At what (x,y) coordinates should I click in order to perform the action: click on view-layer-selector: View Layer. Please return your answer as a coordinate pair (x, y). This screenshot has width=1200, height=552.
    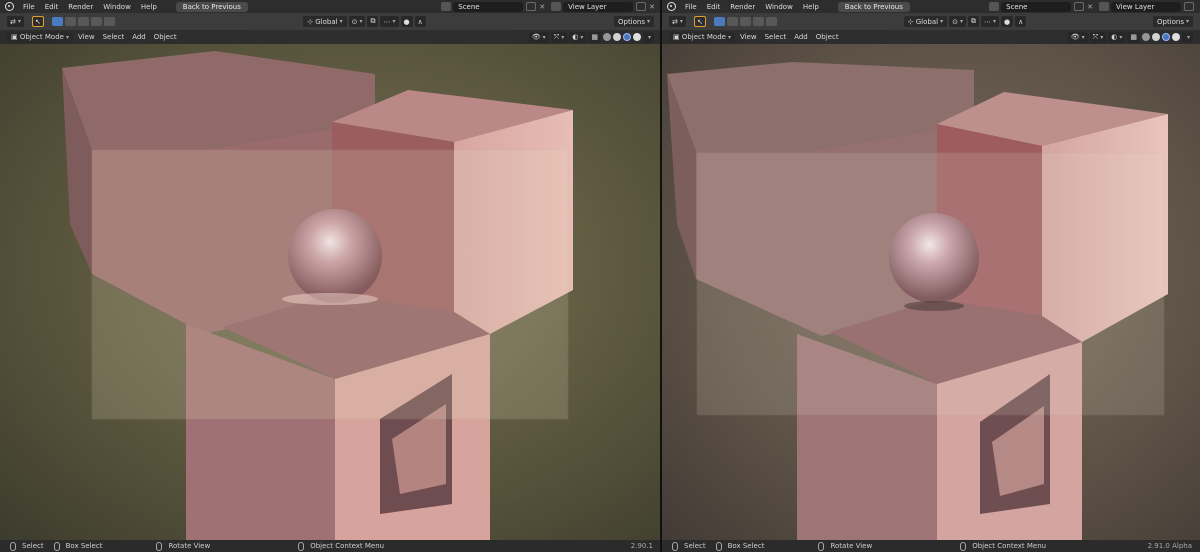
    Looking at the image, I should click on (1146, 6).